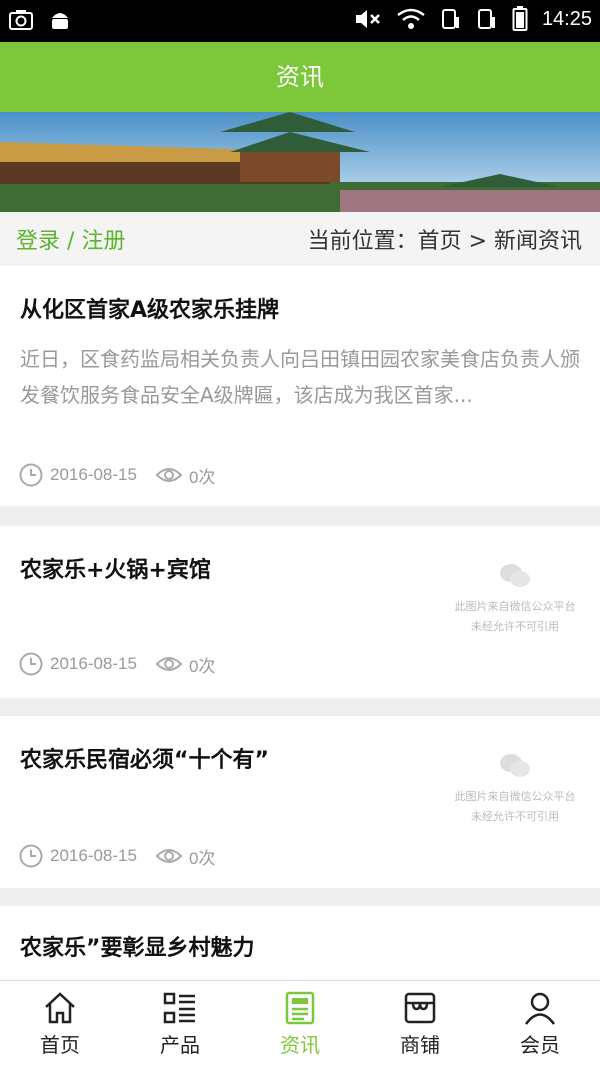 The width and height of the screenshot is (600, 1068). I want to click on tab-news: 资讯, so click(300, 1024).